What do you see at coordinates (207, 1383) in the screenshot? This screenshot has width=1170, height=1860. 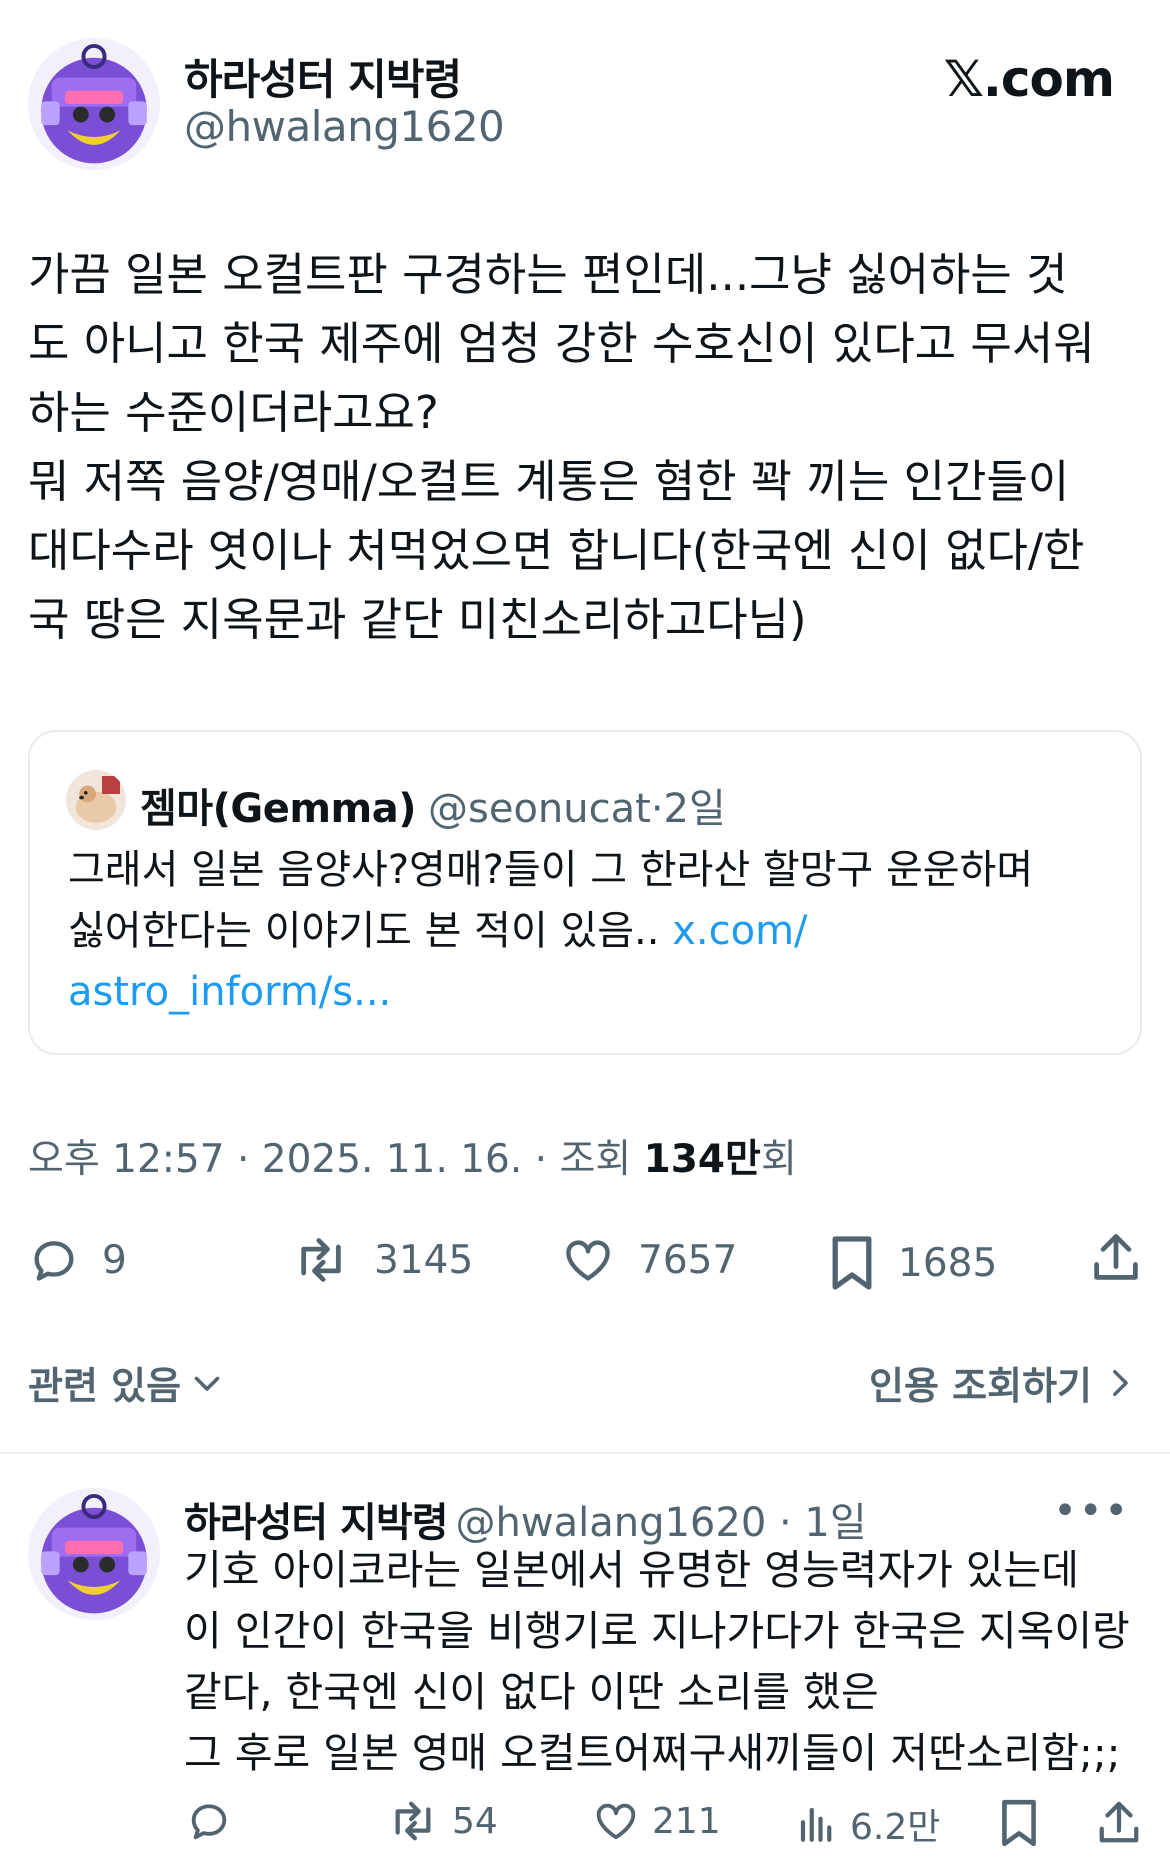 I see `chevron-down-icon` at bounding box center [207, 1383].